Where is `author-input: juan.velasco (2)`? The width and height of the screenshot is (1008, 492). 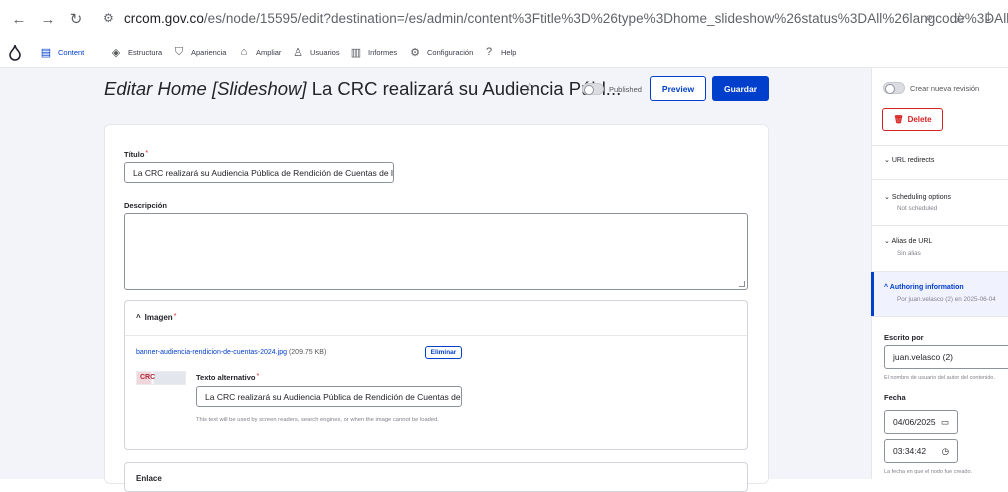 author-input: juan.velasco (2) is located at coordinates (946, 357).